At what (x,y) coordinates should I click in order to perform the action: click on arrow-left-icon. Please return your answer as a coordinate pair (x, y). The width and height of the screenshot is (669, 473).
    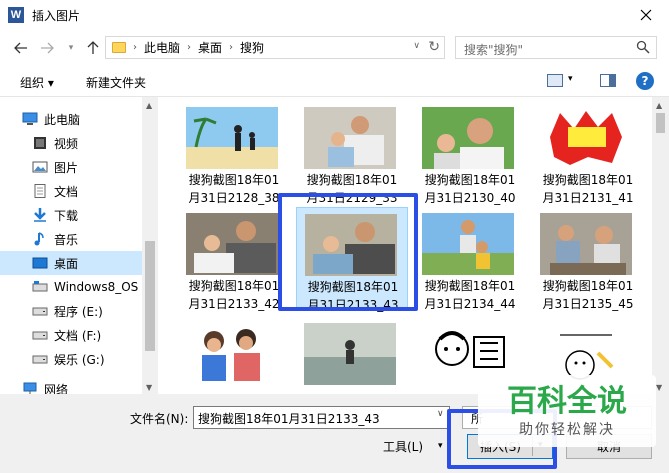
    Looking at the image, I should click on (20, 48).